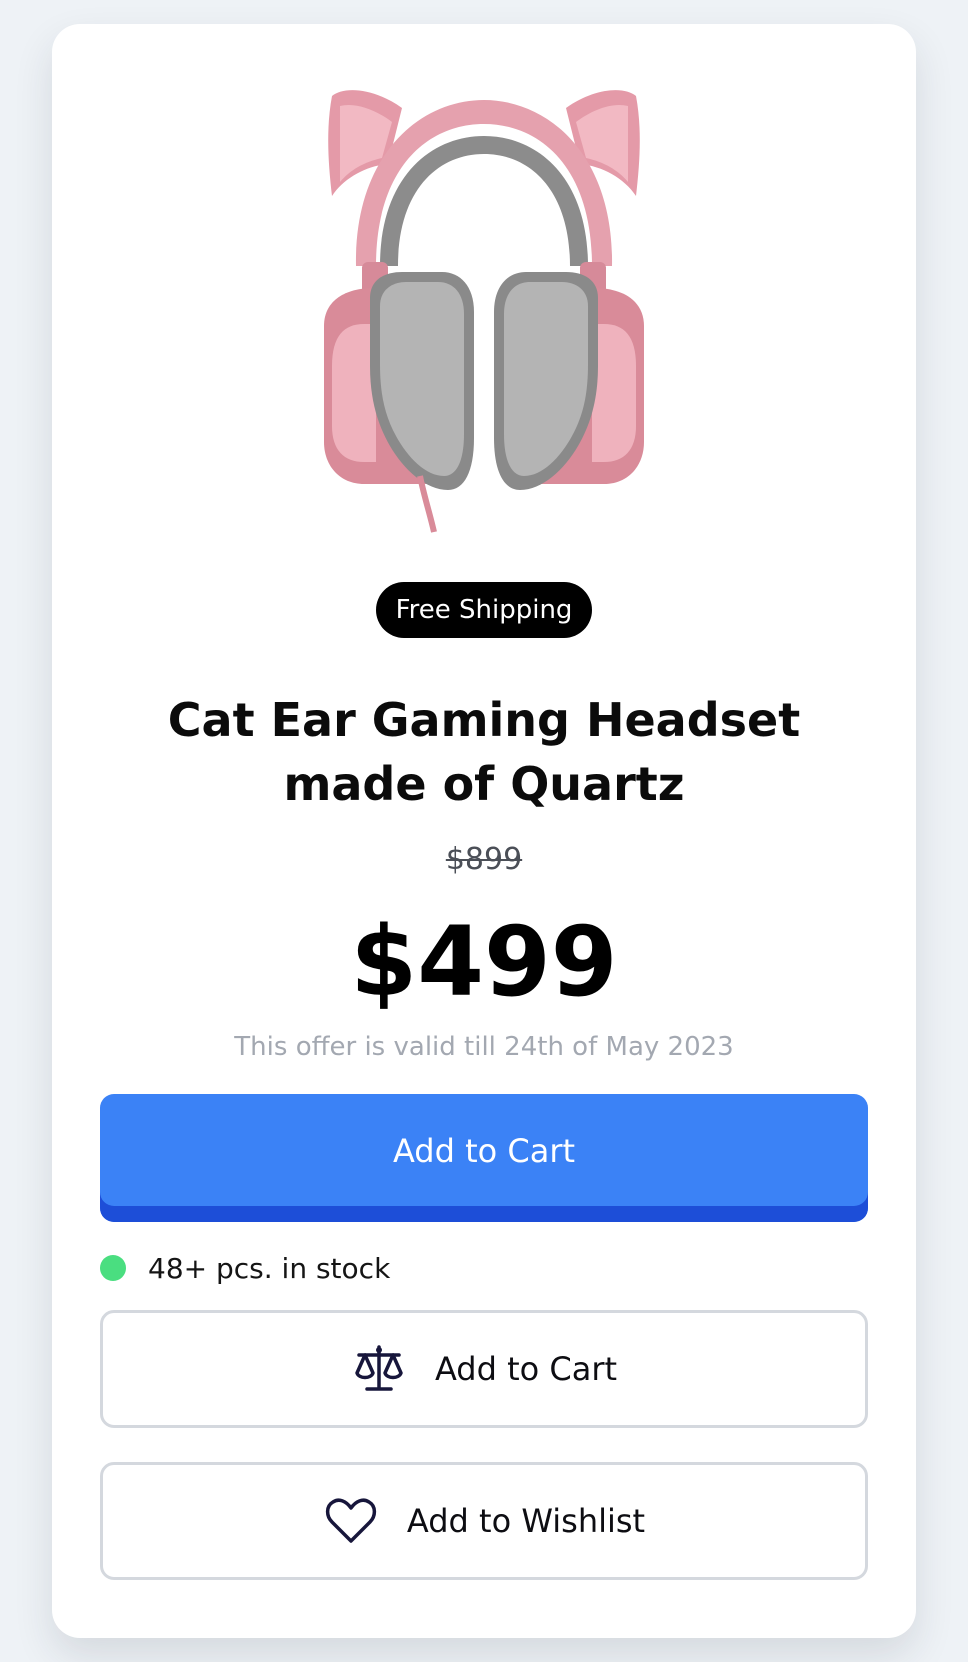 The height and width of the screenshot is (1662, 968). What do you see at coordinates (526, 1521) in the screenshot?
I see `wishlist-button-label: Add to Wishlist` at bounding box center [526, 1521].